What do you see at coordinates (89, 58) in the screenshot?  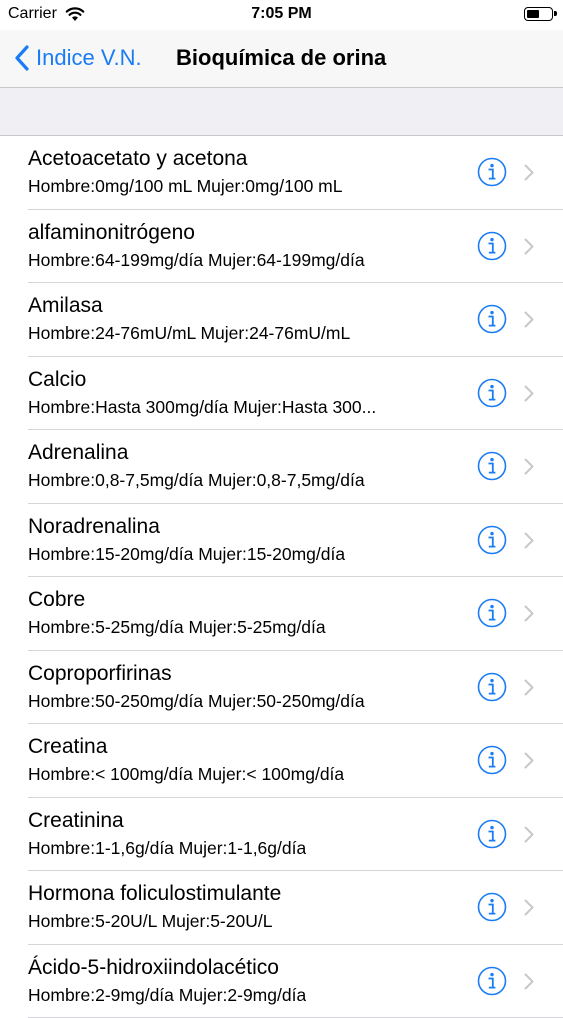 I see `back-button-label: Indice V.N.` at bounding box center [89, 58].